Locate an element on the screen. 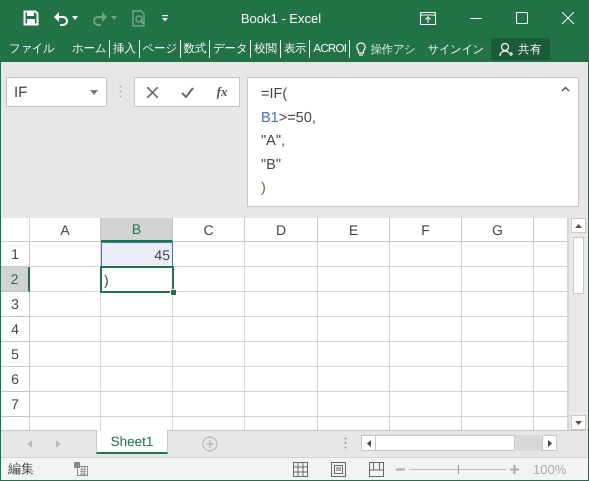 This screenshot has height=481, width=589. sign-in-link: サインイン is located at coordinates (455, 49).